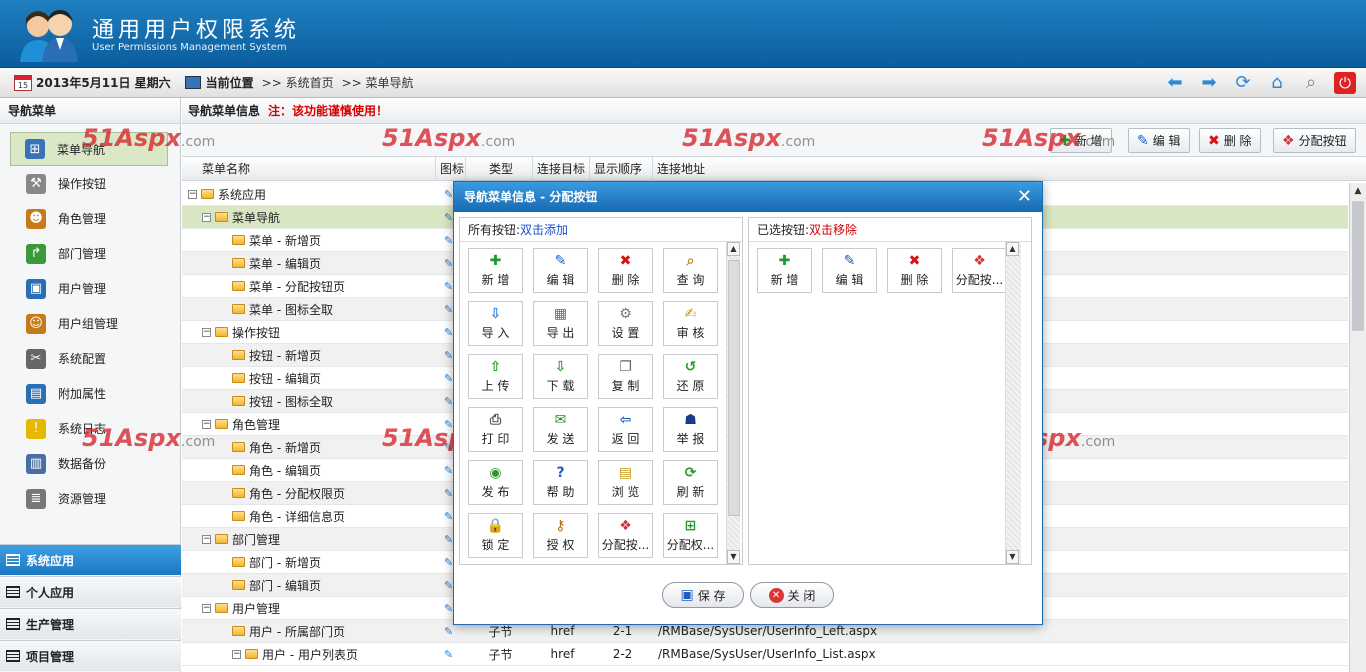 The width and height of the screenshot is (1366, 672). Describe the element at coordinates (90, 655) in the screenshot. I see `accordion-section-3: 项目管理` at that location.